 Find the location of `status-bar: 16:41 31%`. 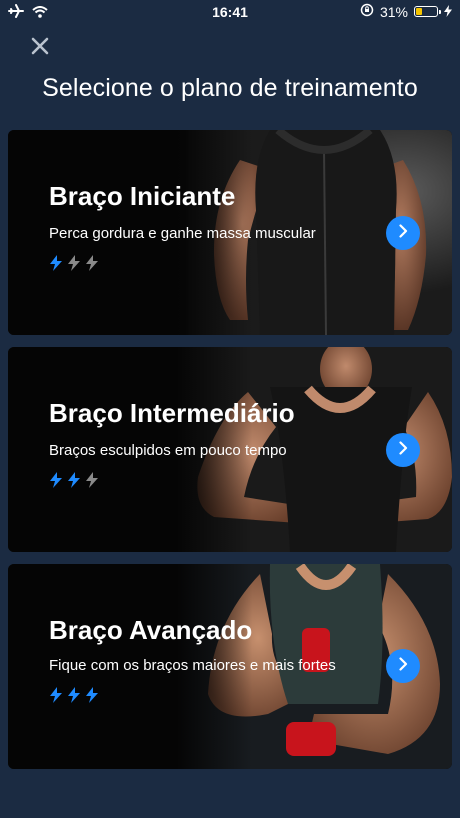

status-bar: 16:41 31% is located at coordinates (230, 12).